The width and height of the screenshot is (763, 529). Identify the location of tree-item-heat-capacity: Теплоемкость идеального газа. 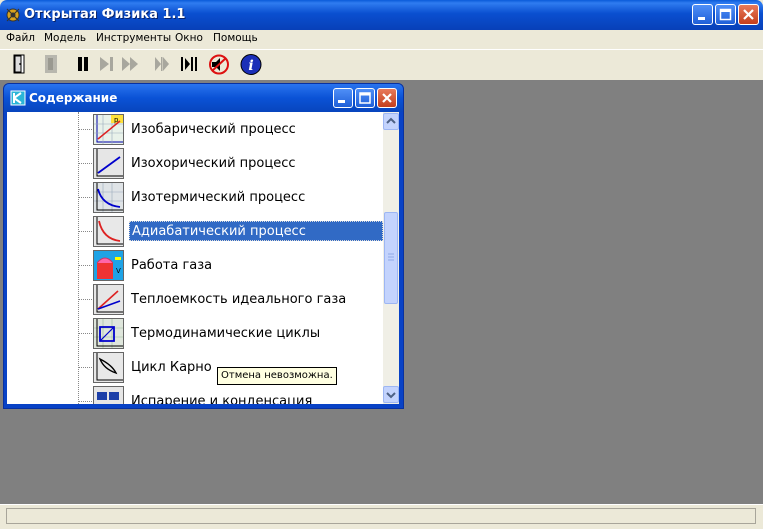
(238, 300).